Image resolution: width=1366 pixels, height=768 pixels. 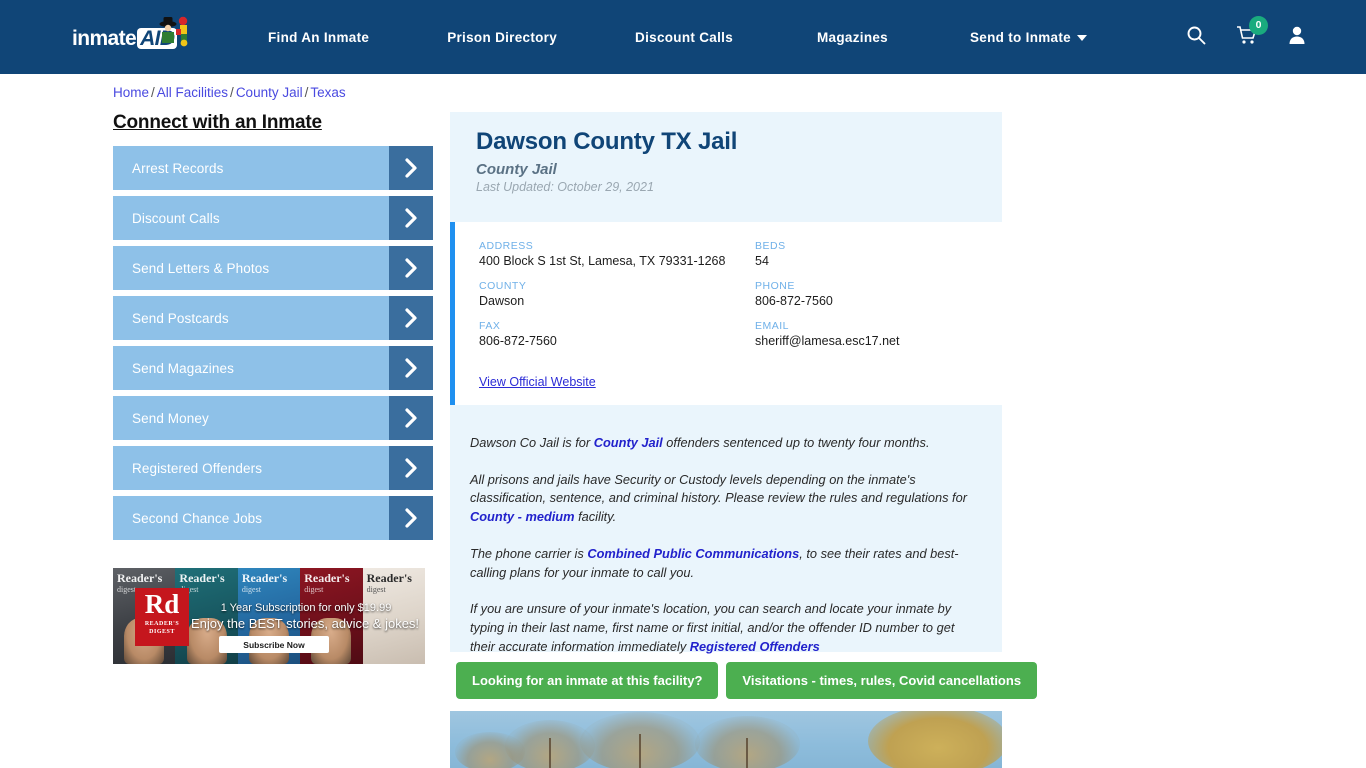 What do you see at coordinates (506, 246) in the screenshot?
I see `info-label: ADDRESS` at bounding box center [506, 246].